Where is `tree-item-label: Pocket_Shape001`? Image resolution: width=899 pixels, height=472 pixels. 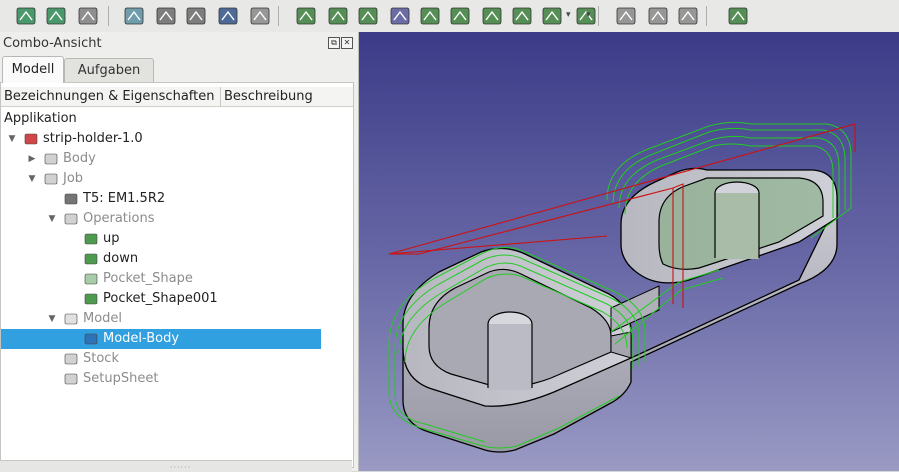
tree-item-label: Pocket_Shape001 is located at coordinates (160, 298).